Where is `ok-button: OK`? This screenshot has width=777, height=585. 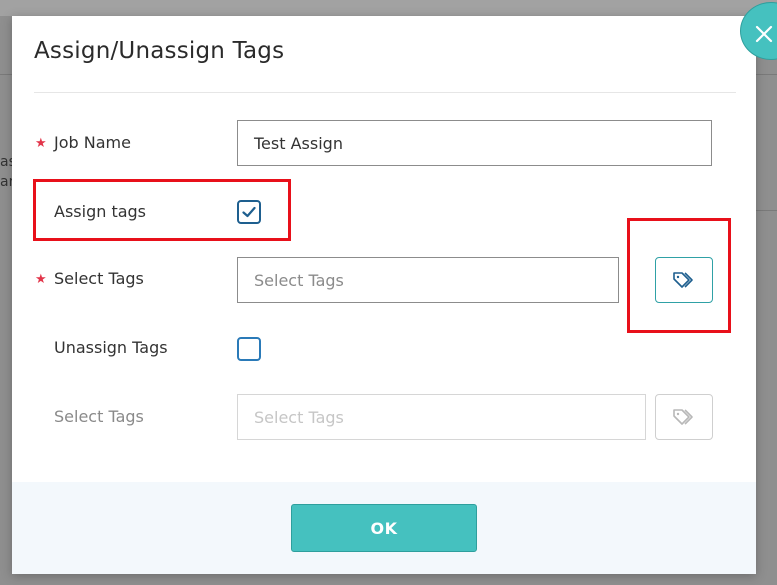 ok-button: OK is located at coordinates (384, 528).